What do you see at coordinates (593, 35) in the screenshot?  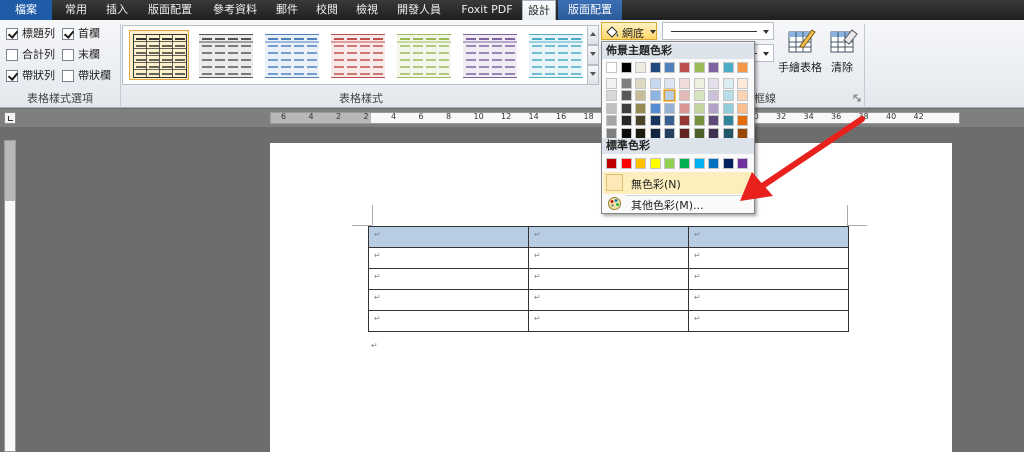 I see `gallery-scroll-up-button` at bounding box center [593, 35].